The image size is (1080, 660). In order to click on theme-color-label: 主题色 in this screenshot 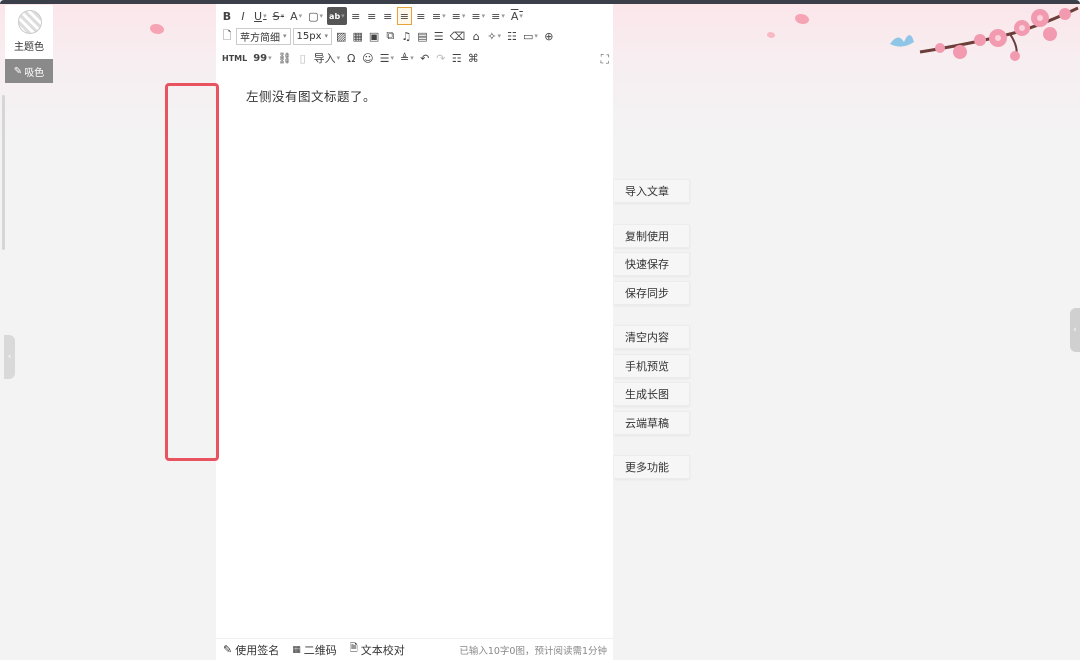, I will do `click(29, 47)`.